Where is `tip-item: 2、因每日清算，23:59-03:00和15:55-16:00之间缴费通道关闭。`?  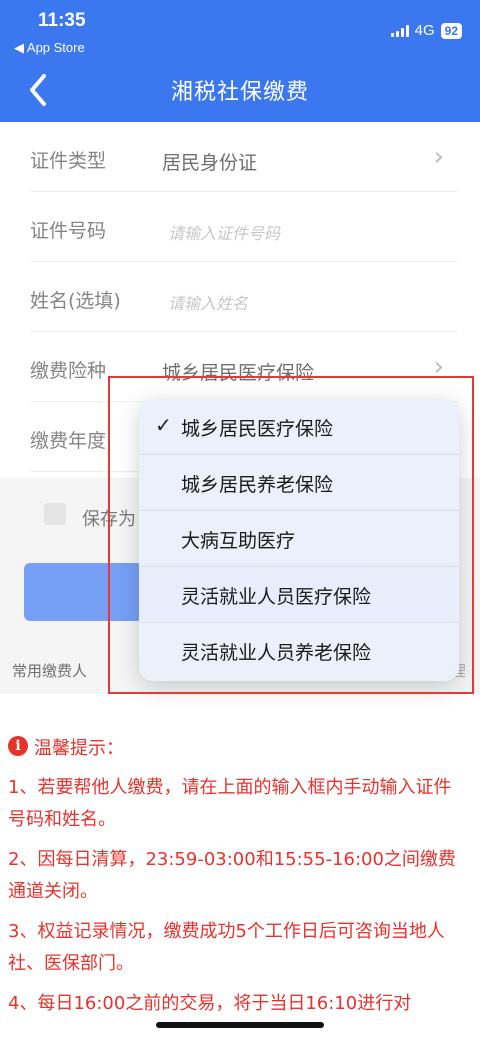 tip-item: 2、因每日清算，23:59-03:00和15:55-16:00之间缴费通道关闭。 is located at coordinates (232, 875).